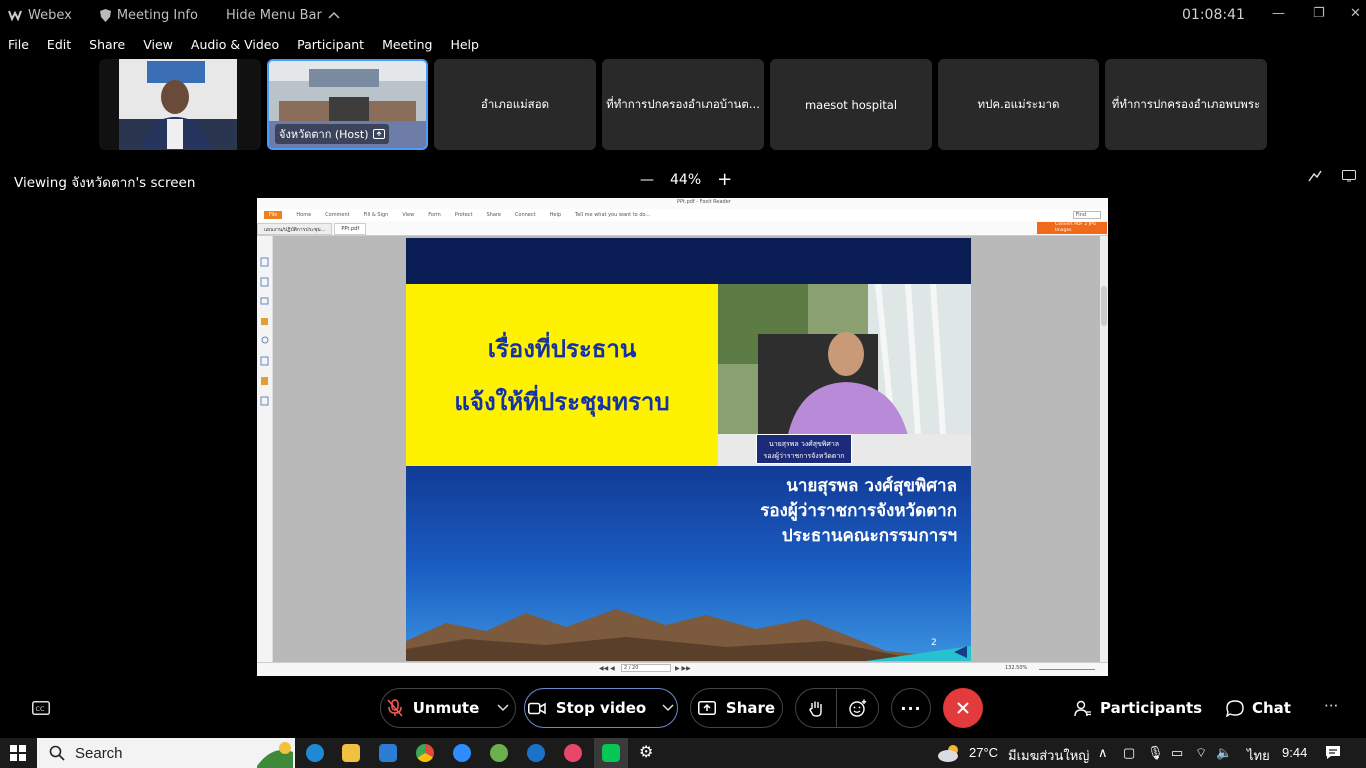 The width and height of the screenshot is (1366, 768). I want to click on participant-tile-host: จังหวัดตาก (Host), so click(347, 104).